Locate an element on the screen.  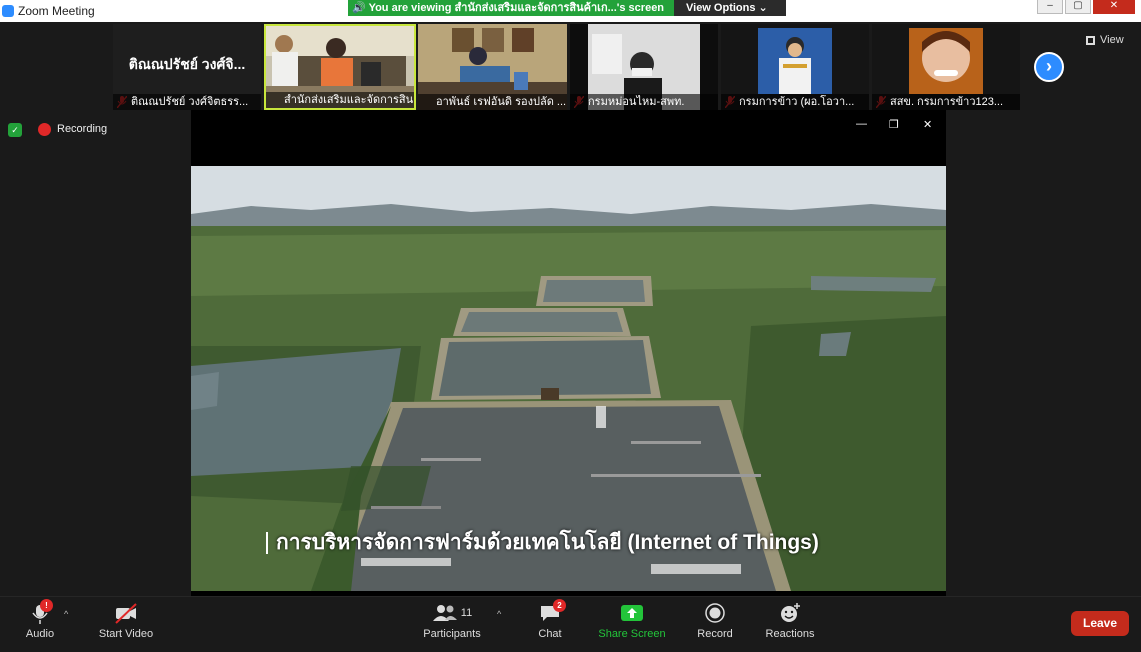
chevron-right-icon: › is located at coordinates (1049, 66).